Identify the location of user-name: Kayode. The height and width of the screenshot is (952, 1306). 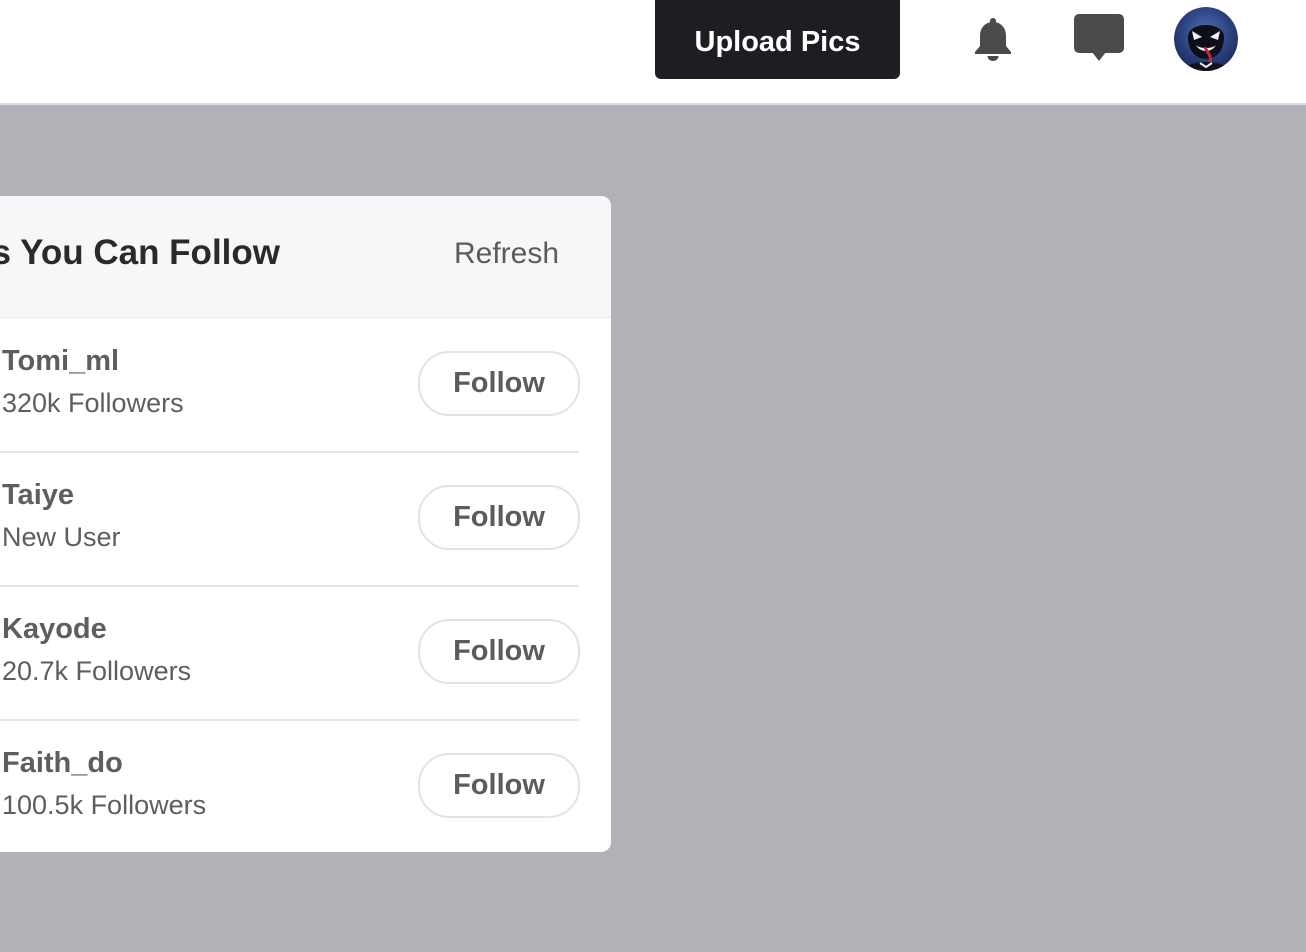
(54, 629).